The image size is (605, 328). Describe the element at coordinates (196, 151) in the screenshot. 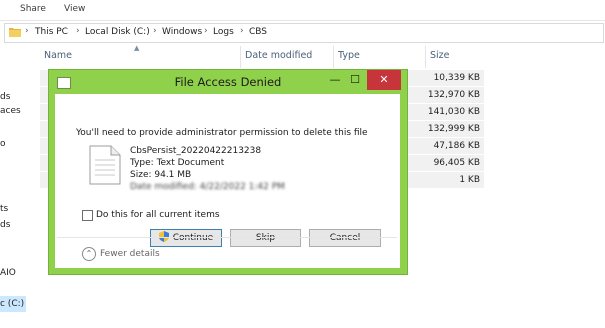

I see `file-name: CbsPersist_20220422213238` at that location.